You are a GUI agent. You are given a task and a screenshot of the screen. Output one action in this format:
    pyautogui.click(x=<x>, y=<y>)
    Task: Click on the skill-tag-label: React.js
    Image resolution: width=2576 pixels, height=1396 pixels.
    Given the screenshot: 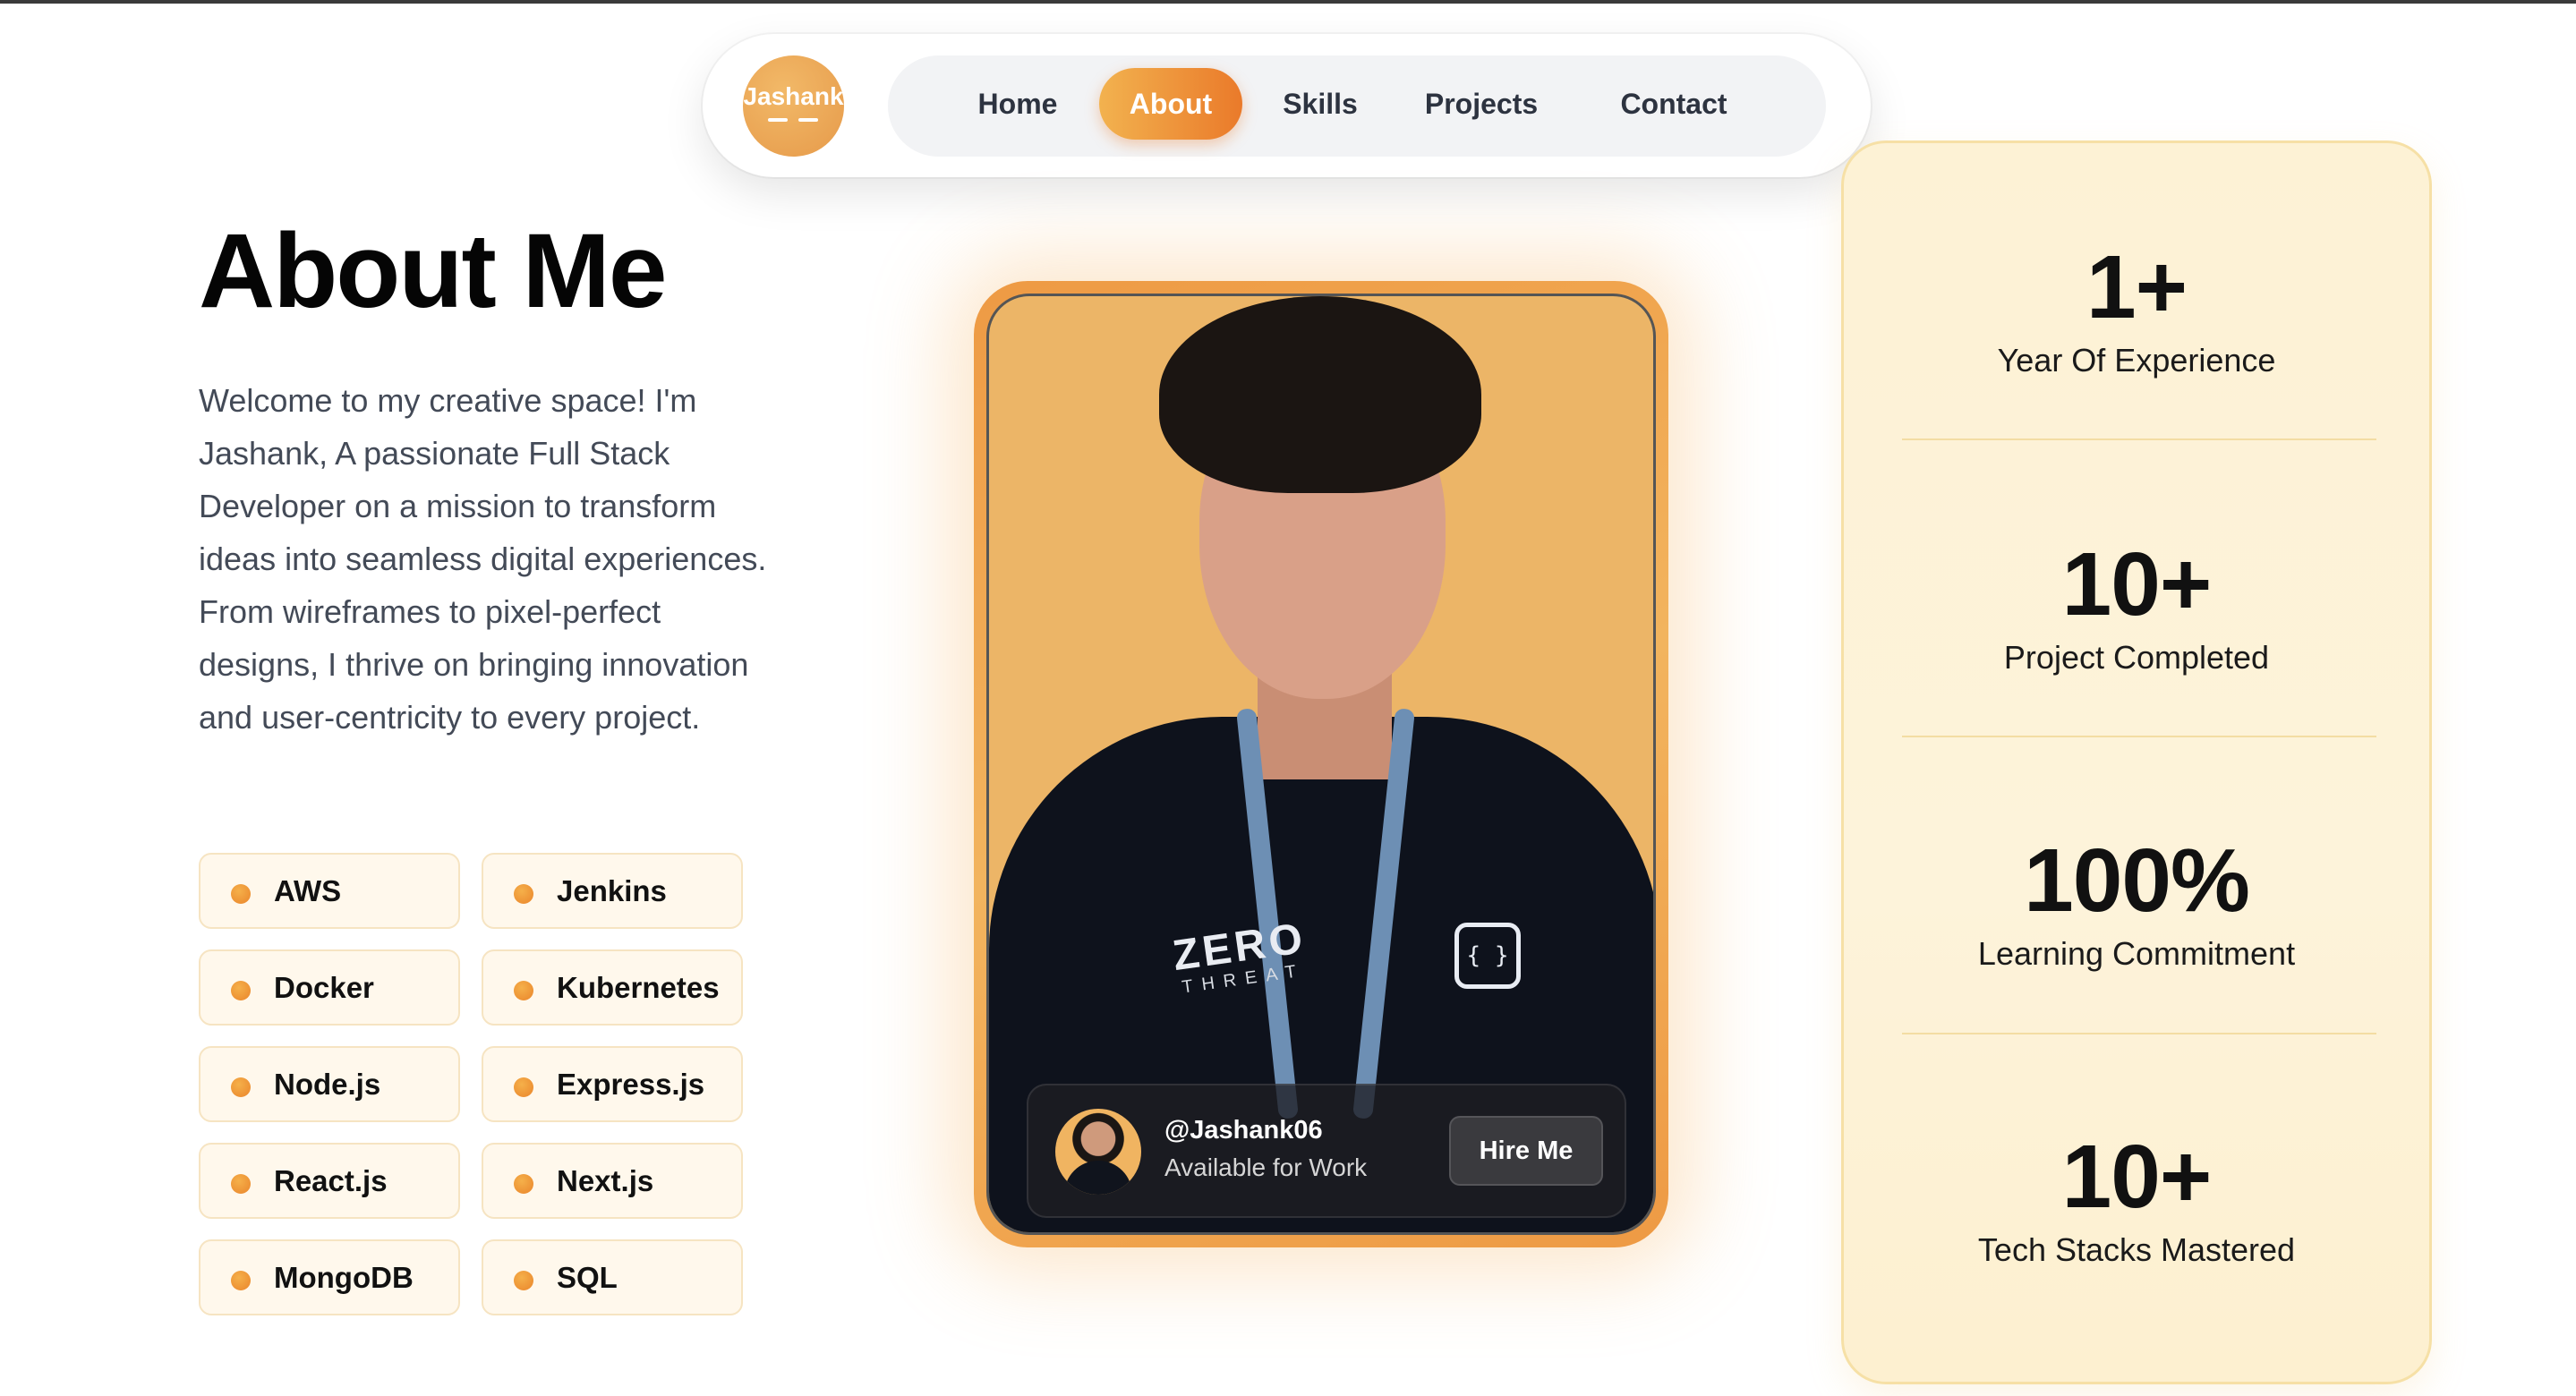 What is the action you would take?
    pyautogui.click(x=331, y=1180)
    